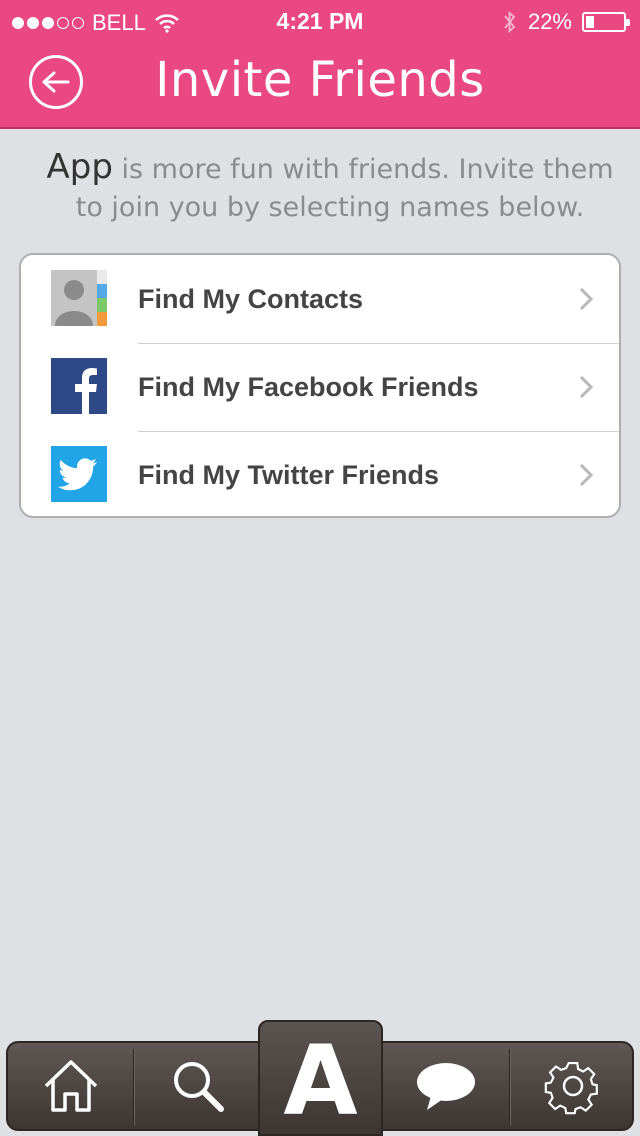 This screenshot has width=640, height=1136. Describe the element at coordinates (289, 475) in the screenshot. I see `option-label: Find My Twitter Friends` at that location.